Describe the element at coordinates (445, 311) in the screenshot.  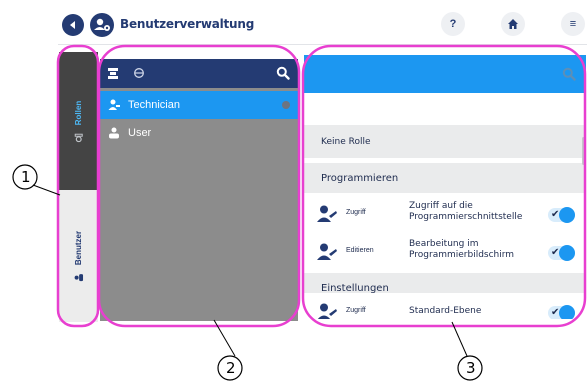
I see `permission-description-line: Standard-Ebene` at that location.